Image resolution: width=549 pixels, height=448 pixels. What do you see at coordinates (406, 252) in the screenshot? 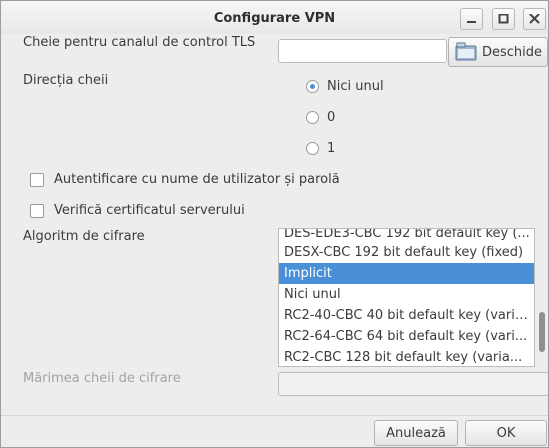
I see `list-item: DESX-CBC 192 bit default key (fixed)` at bounding box center [406, 252].